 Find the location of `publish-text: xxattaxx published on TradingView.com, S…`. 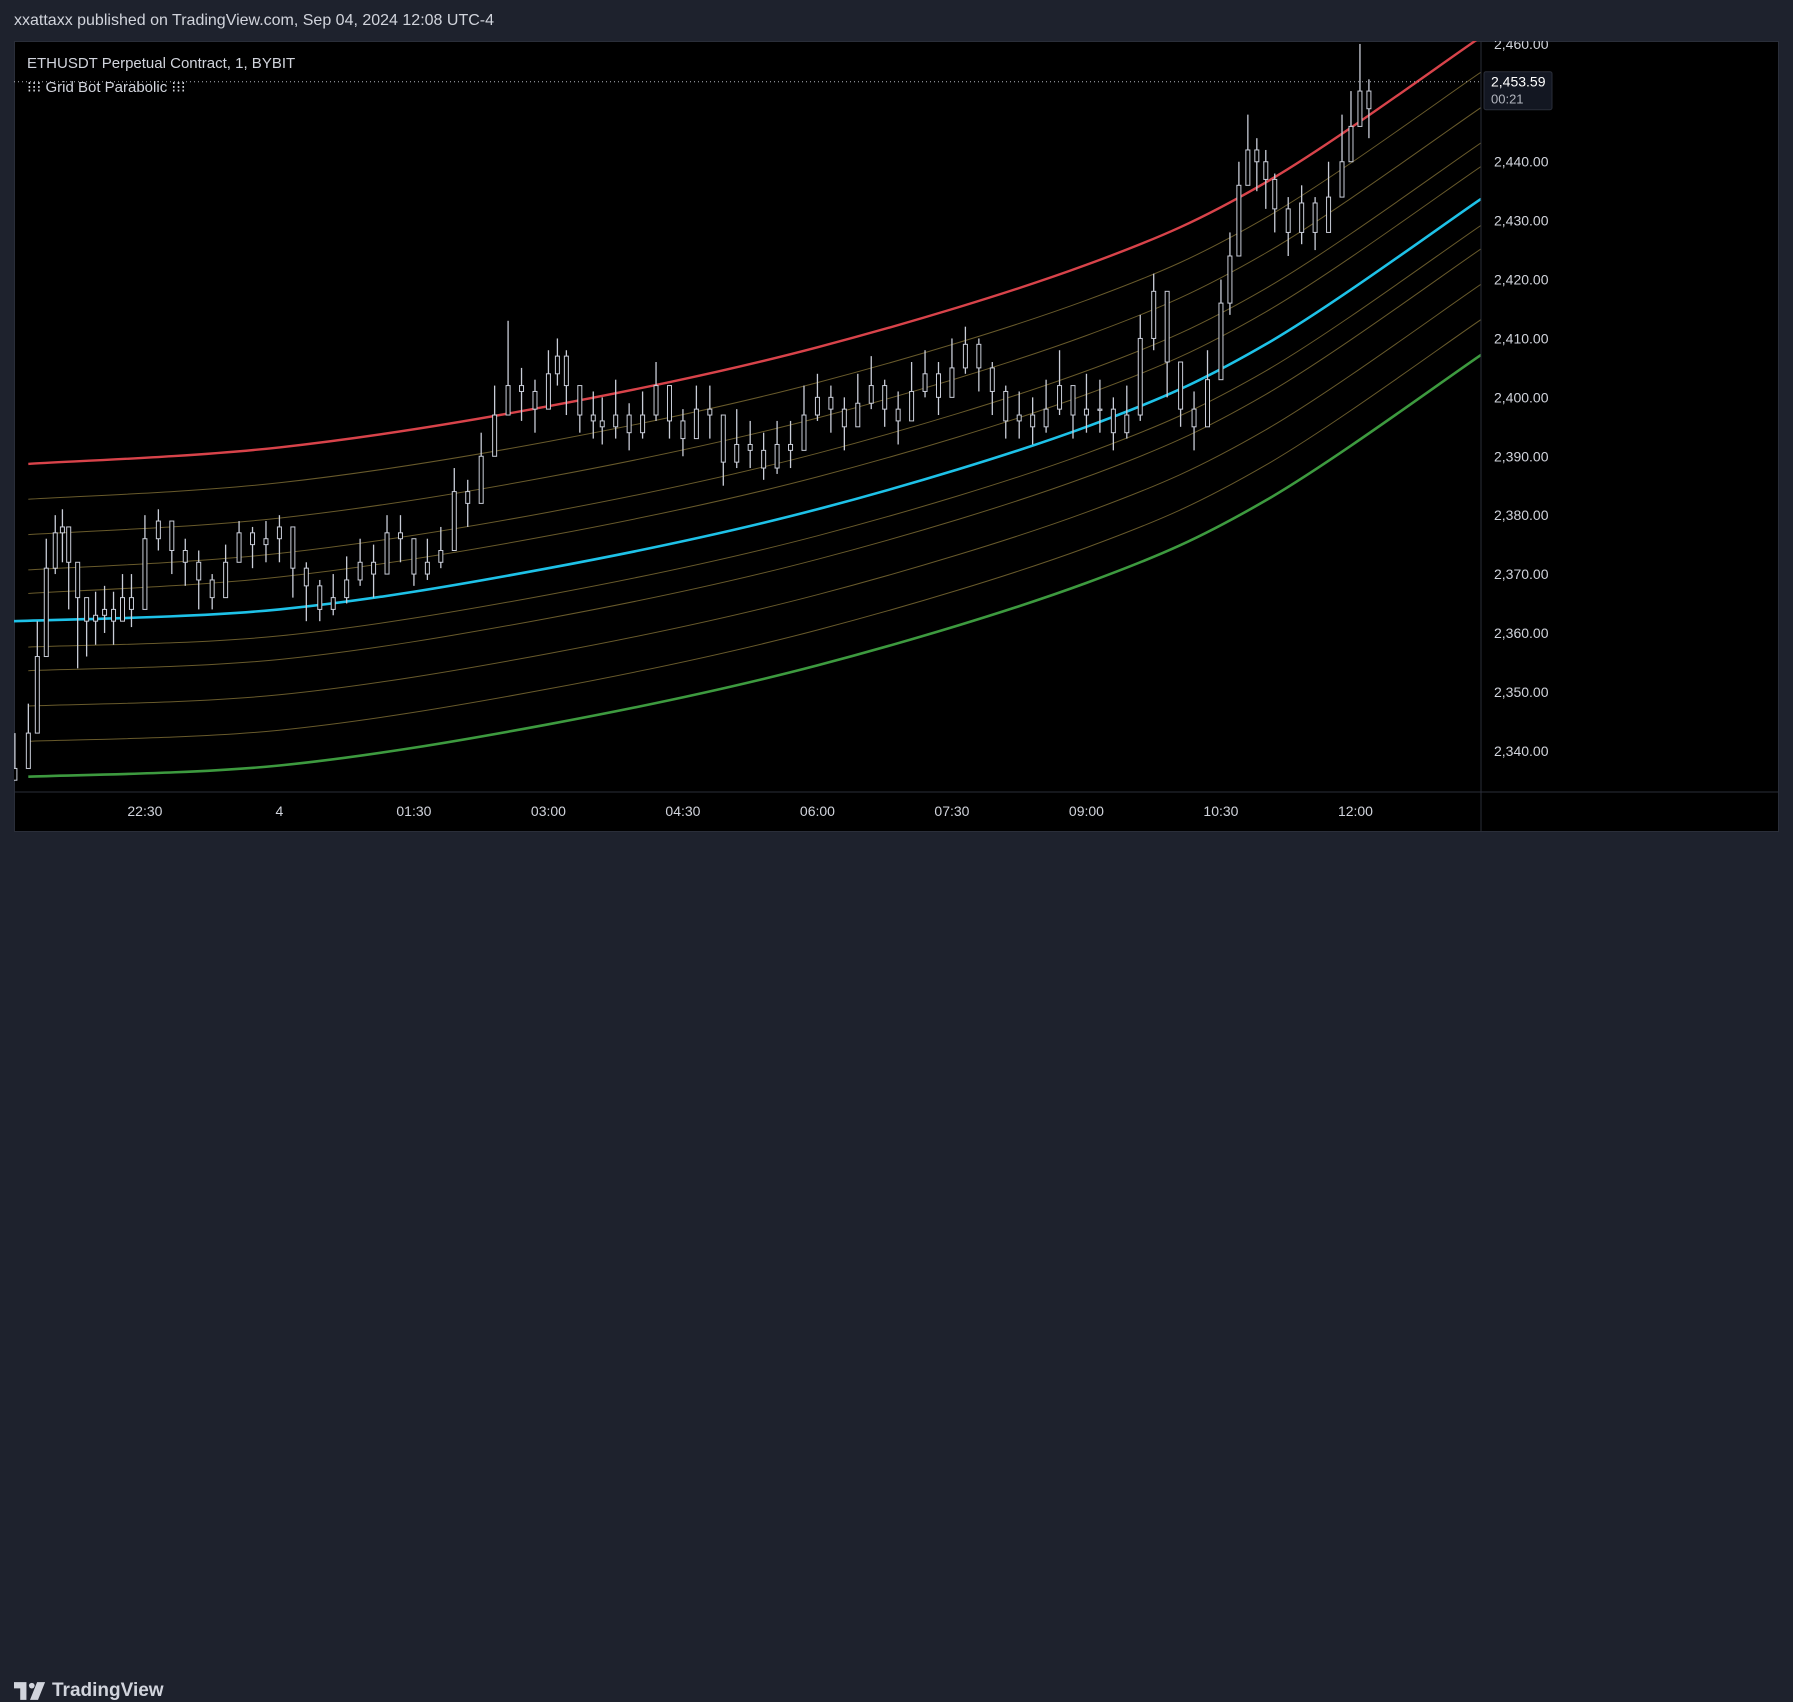

publish-text: xxattaxx published on TradingView.com, S… is located at coordinates (254, 20).